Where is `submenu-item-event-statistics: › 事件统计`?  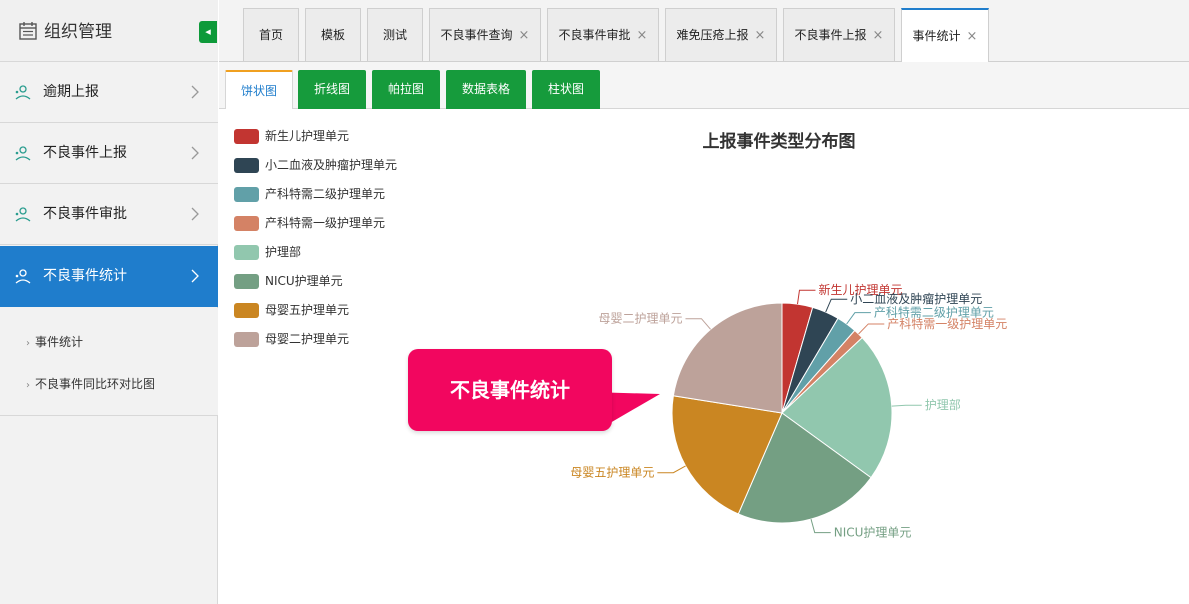 submenu-item-event-statistics: › 事件统计 is located at coordinates (54, 343).